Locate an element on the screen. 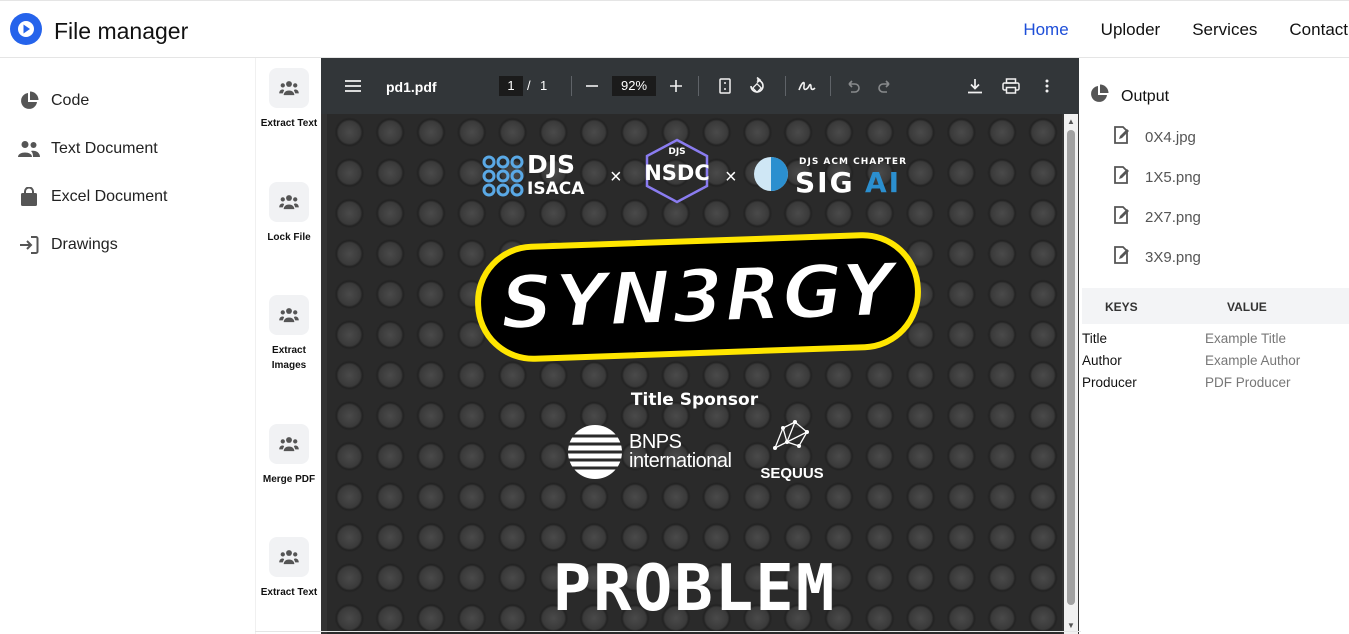 This screenshot has height=634, width=1349. scroll-up-icon: ▲ is located at coordinates (1071, 121).